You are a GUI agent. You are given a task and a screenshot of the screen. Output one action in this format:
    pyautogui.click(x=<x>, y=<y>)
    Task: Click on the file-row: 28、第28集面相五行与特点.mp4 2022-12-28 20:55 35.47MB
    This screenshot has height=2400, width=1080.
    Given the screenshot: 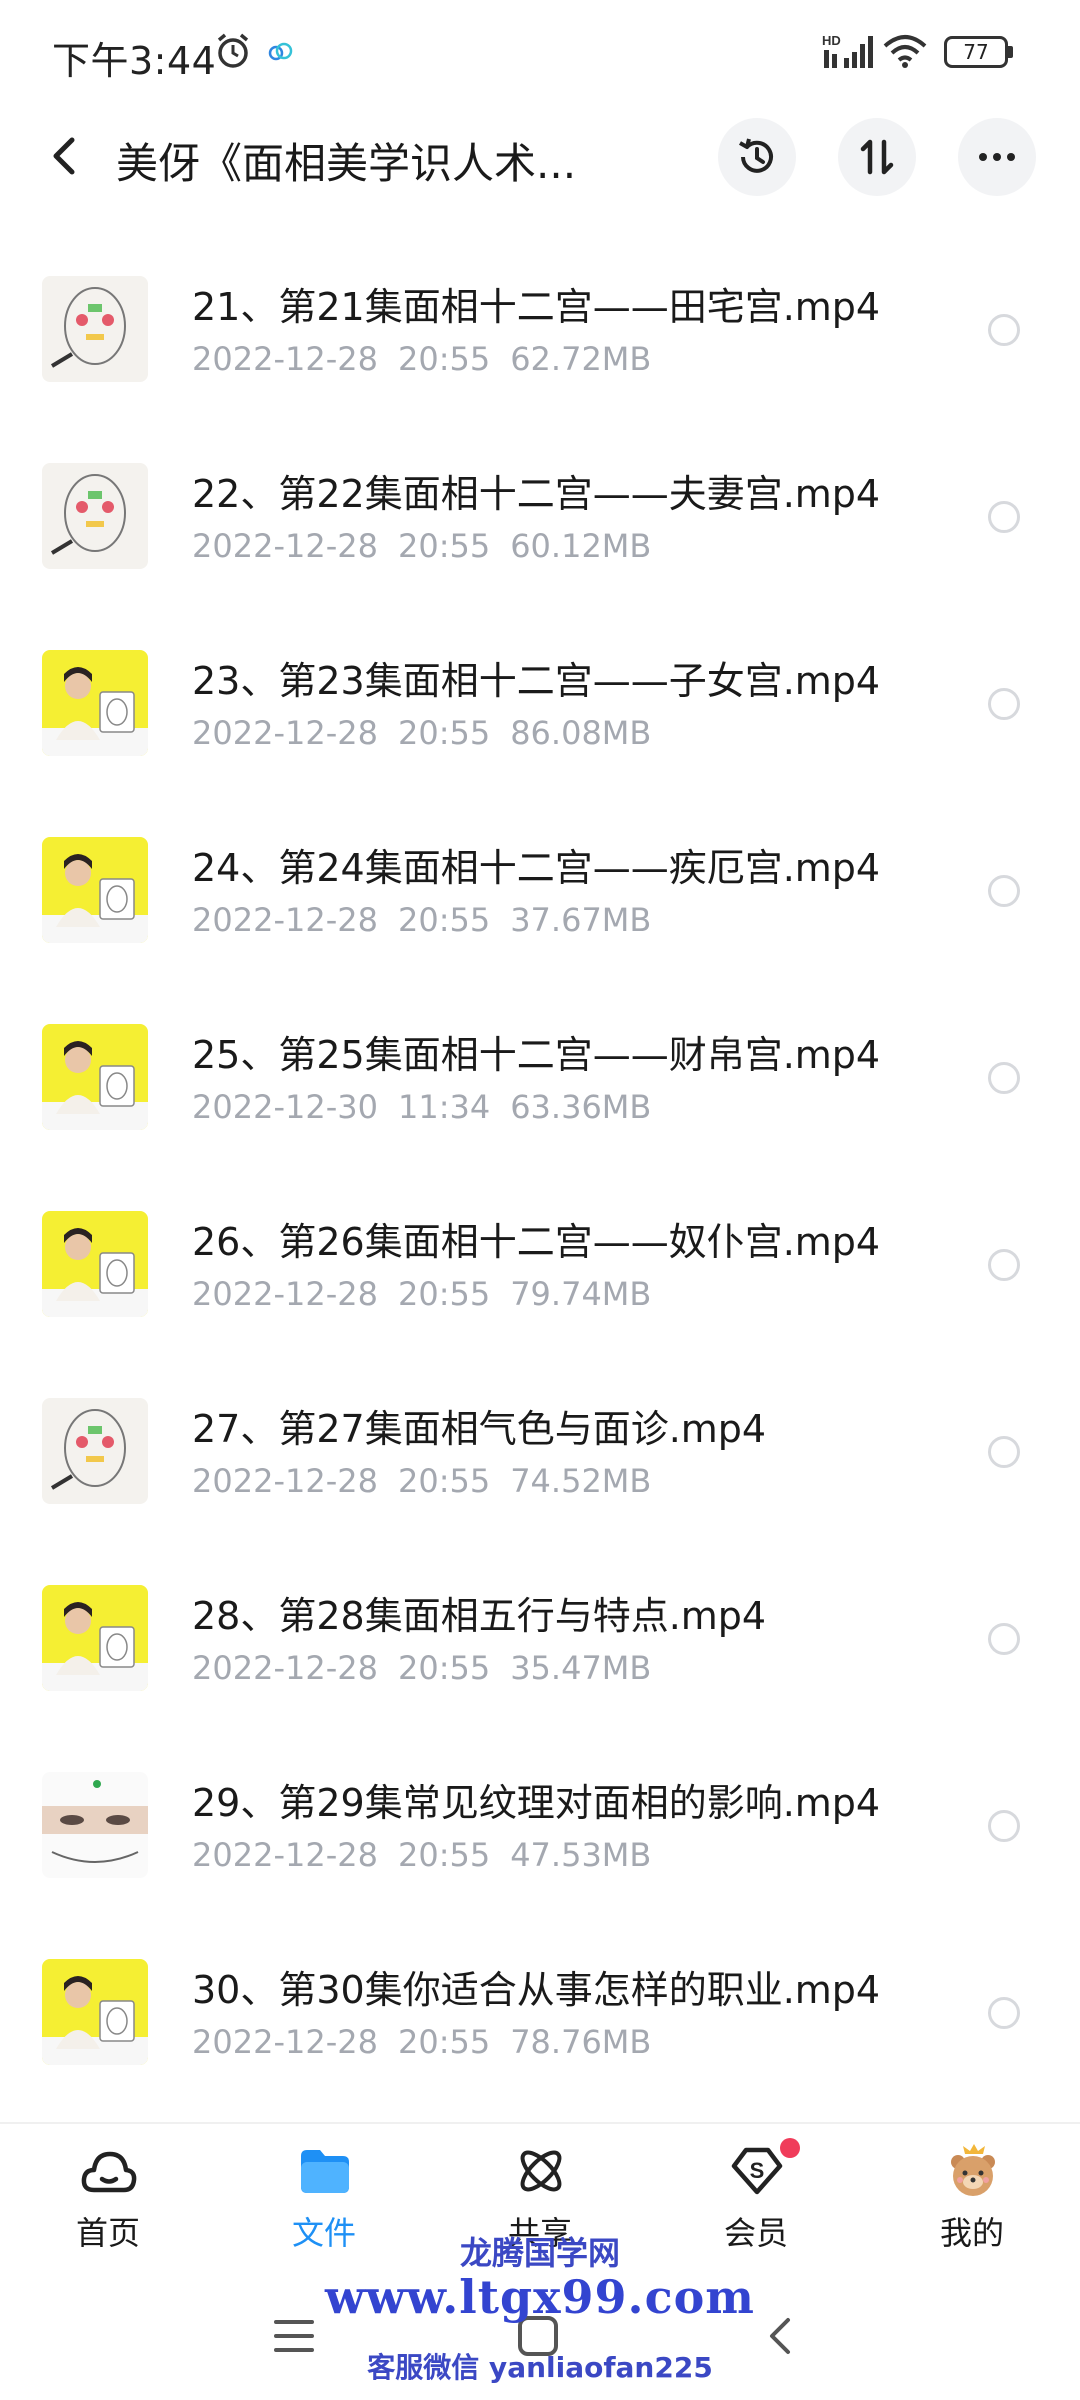 What is the action you would take?
    pyautogui.click(x=540, y=1636)
    